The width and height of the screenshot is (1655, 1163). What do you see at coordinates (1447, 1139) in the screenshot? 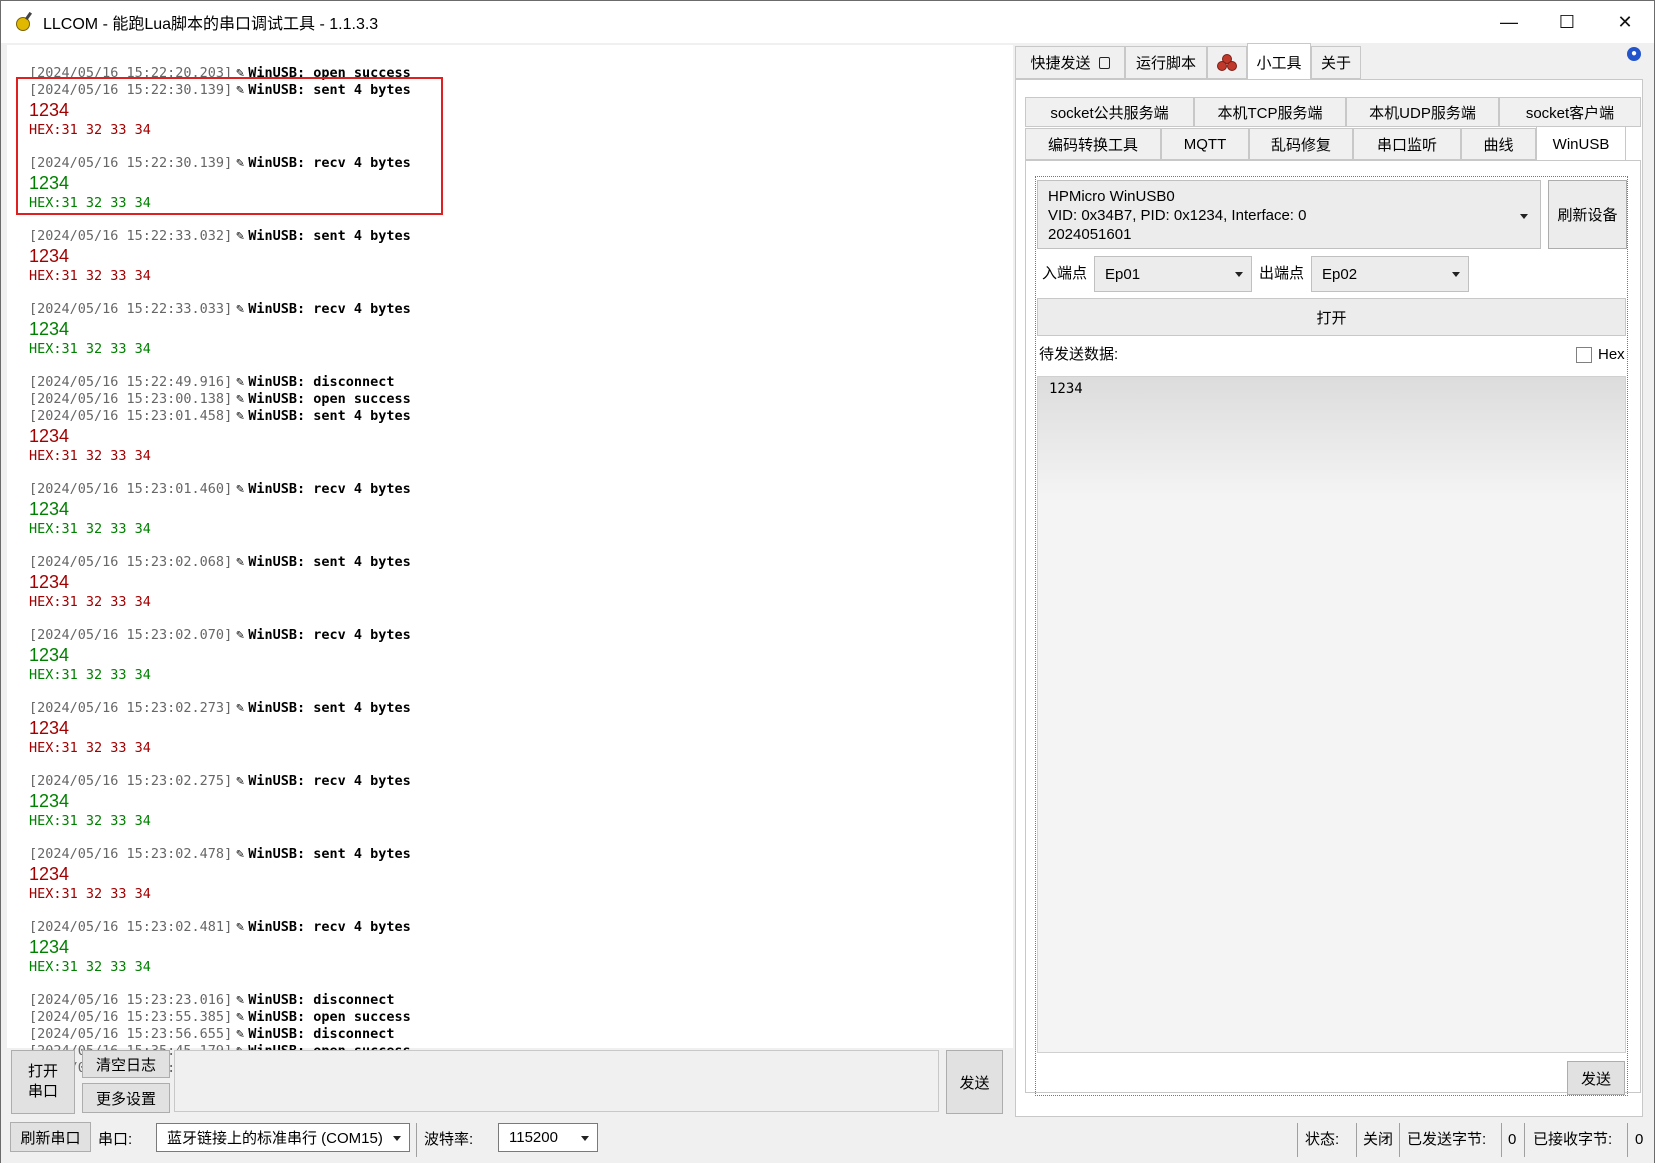
I see `sent-bytes-label: 已发送字节:` at bounding box center [1447, 1139].